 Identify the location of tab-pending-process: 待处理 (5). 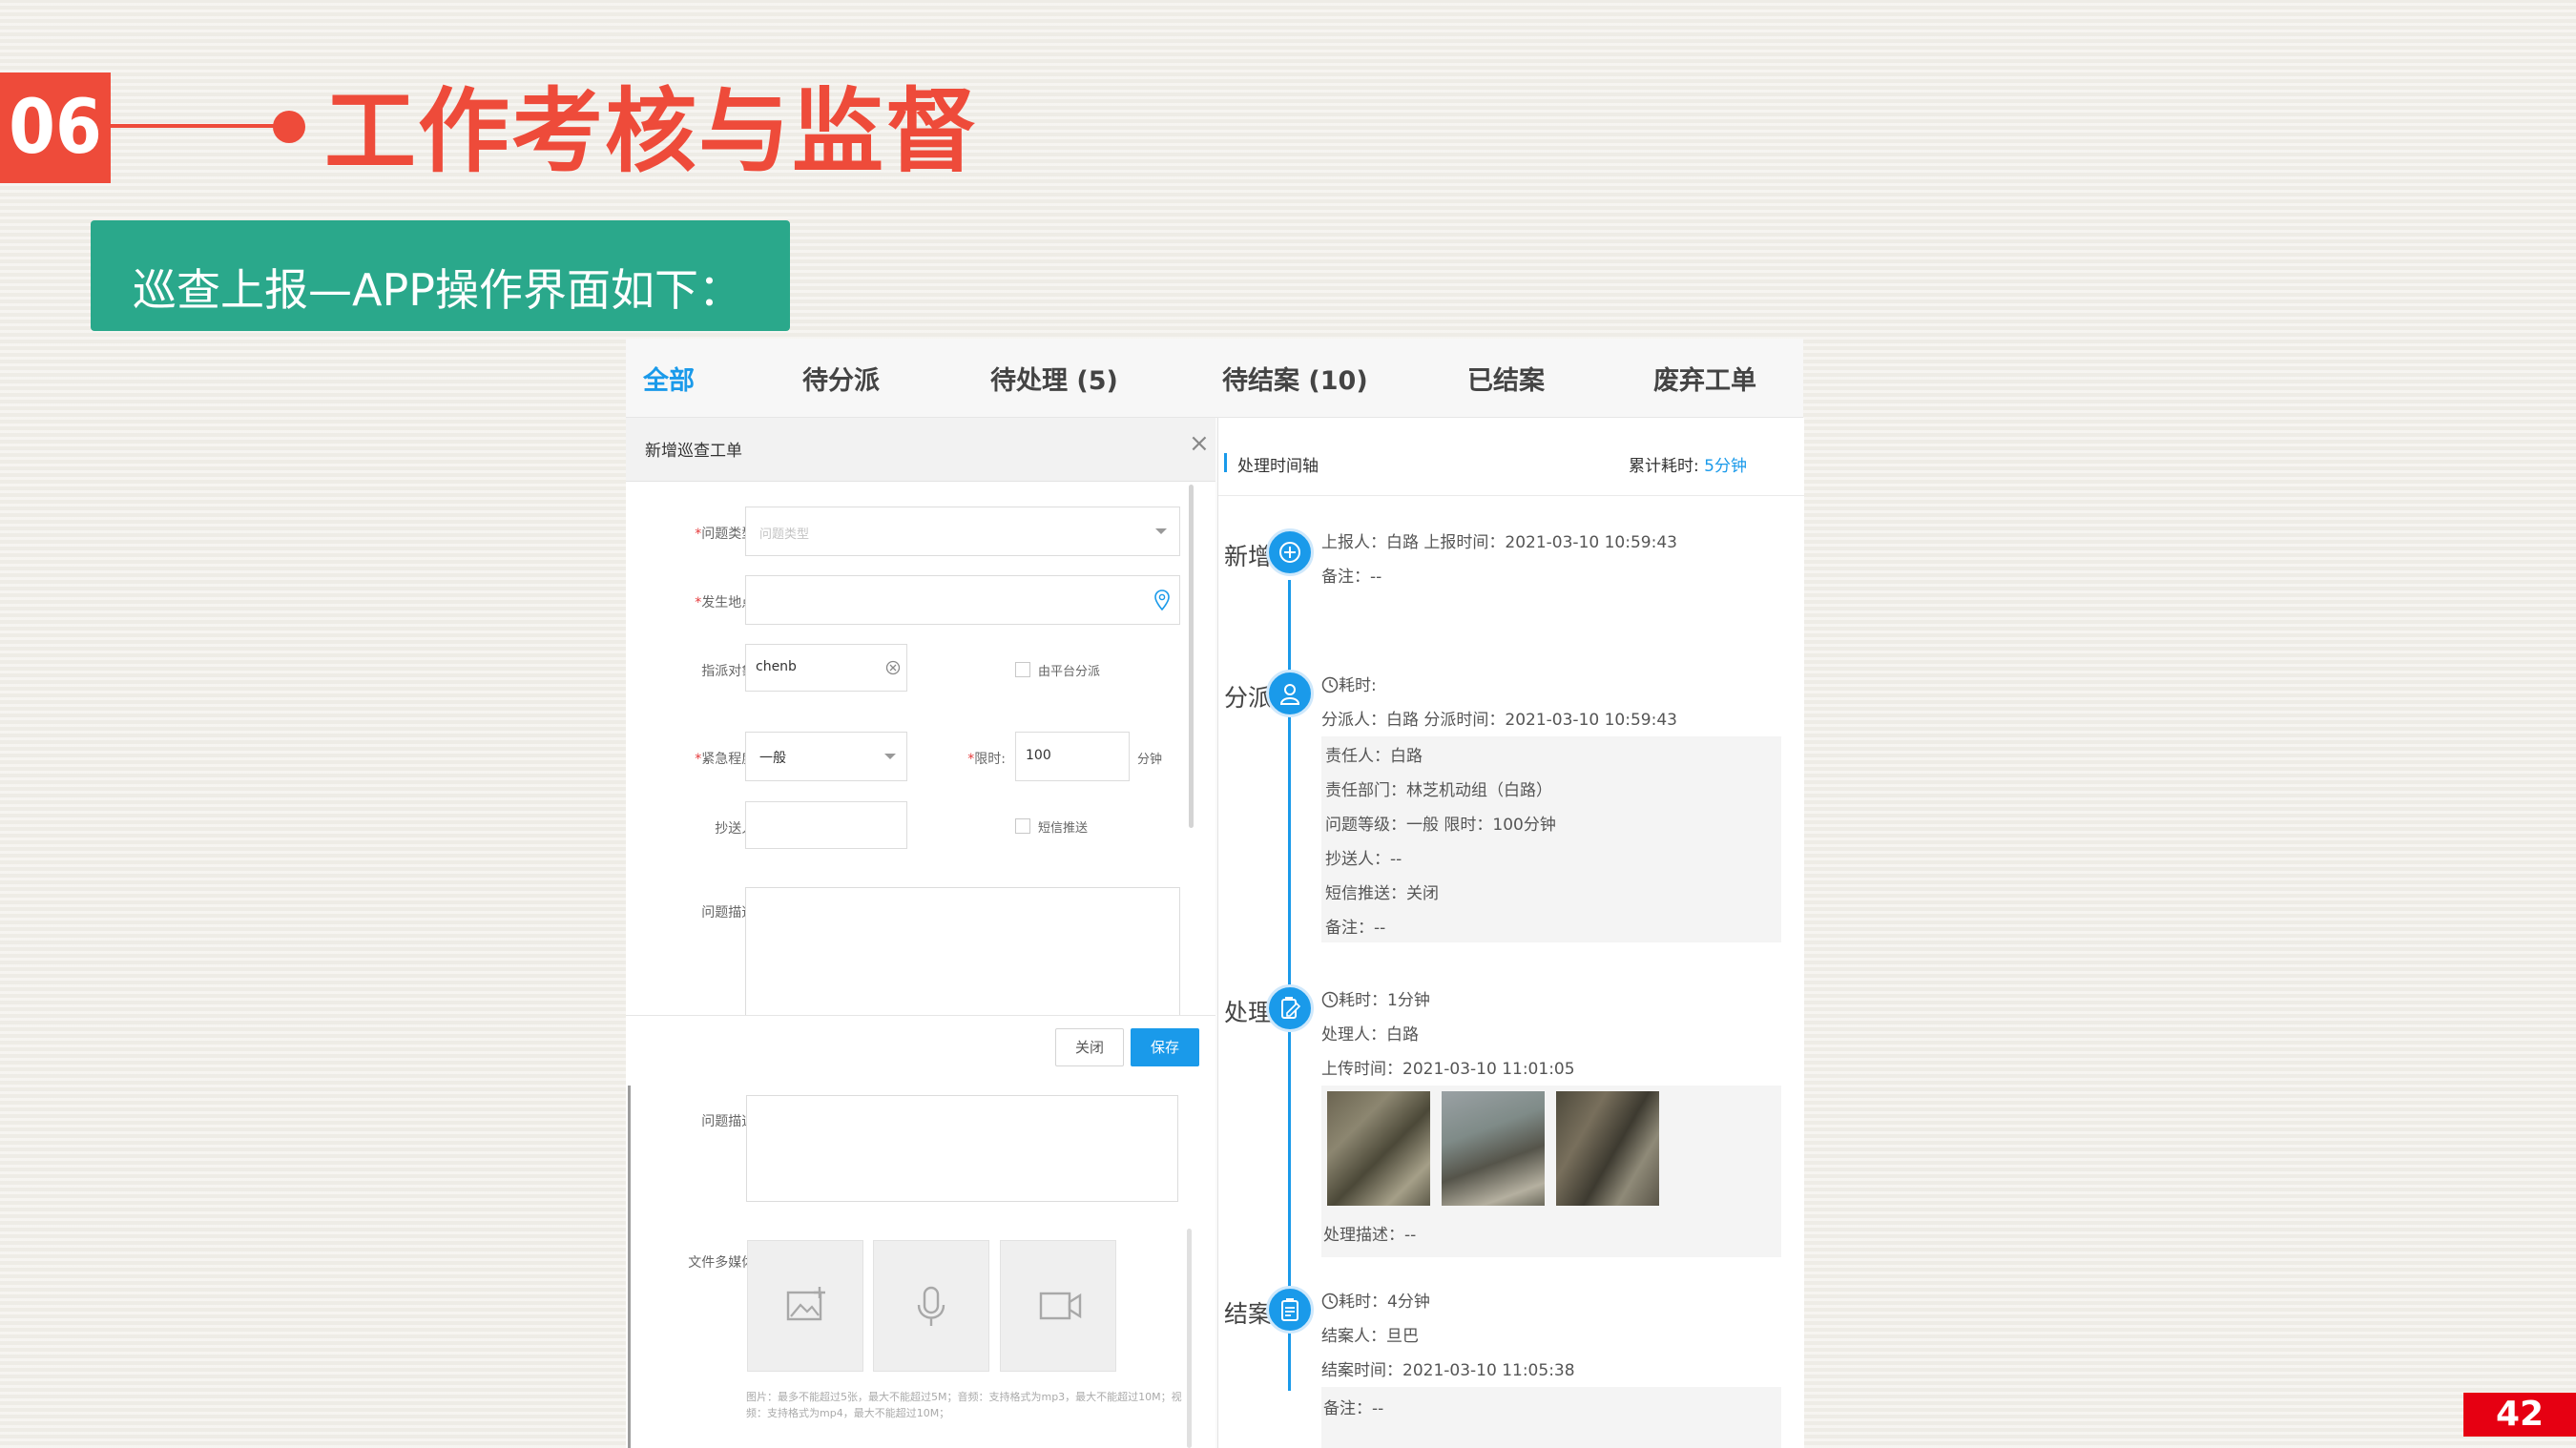
(1054, 378).